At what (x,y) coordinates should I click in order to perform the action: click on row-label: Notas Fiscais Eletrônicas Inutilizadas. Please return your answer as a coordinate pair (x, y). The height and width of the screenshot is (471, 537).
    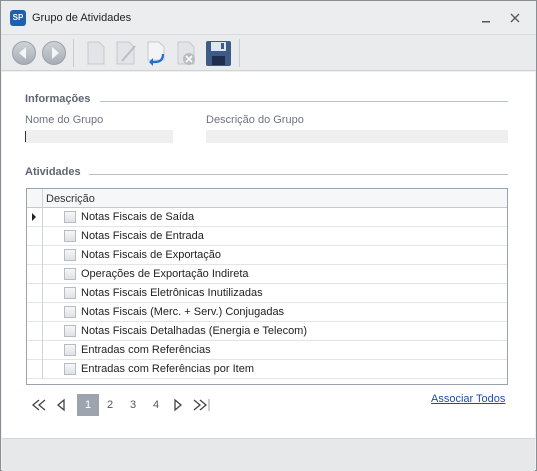
    Looking at the image, I should click on (172, 293).